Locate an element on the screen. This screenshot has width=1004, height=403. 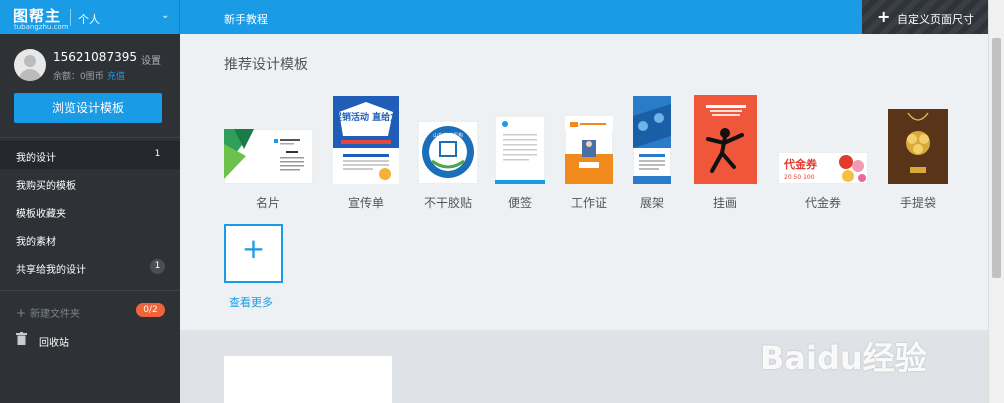
notepad-thumbnail is located at coordinates (520, 150).